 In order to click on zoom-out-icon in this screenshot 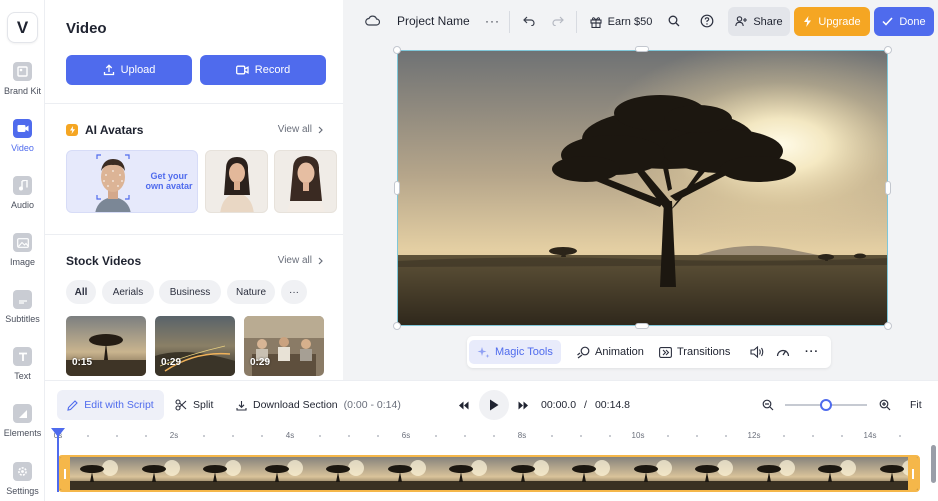, I will do `click(768, 405)`.